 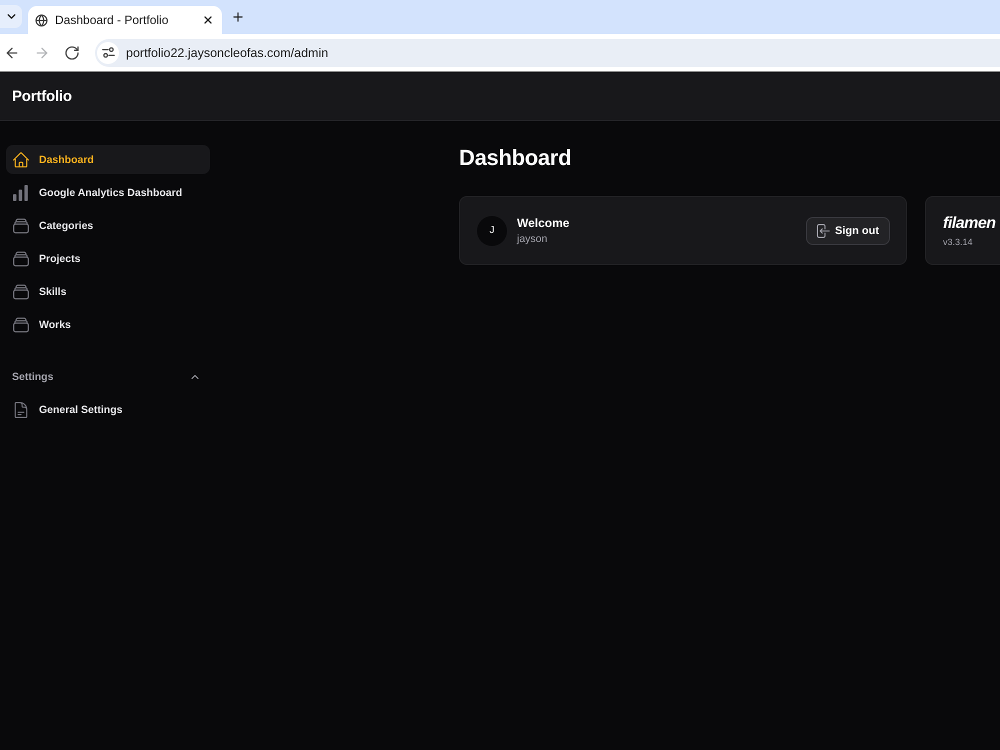 I want to click on globe-icon, so click(x=41, y=20).